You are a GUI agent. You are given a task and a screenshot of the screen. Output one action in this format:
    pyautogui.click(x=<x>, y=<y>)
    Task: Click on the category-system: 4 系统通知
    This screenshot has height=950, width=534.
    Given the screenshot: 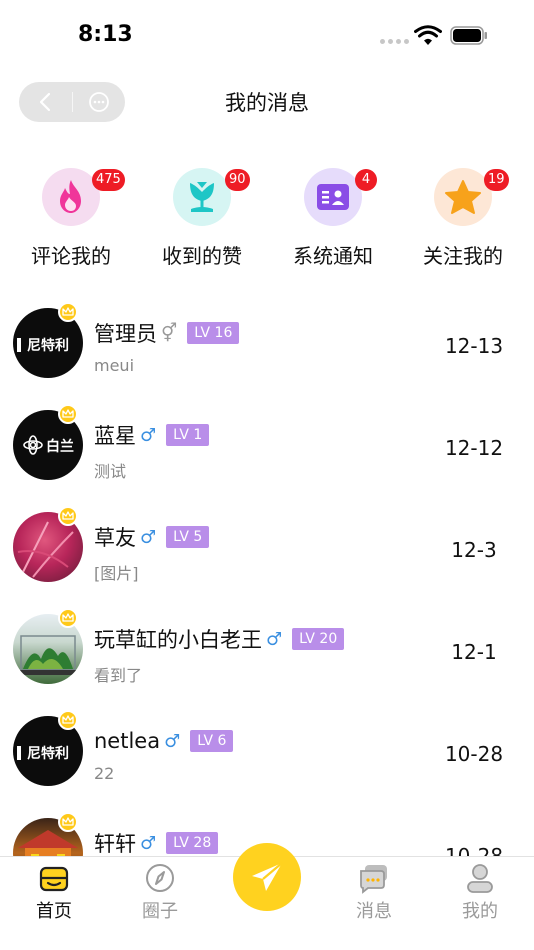 What is the action you would take?
    pyautogui.click(x=333, y=215)
    